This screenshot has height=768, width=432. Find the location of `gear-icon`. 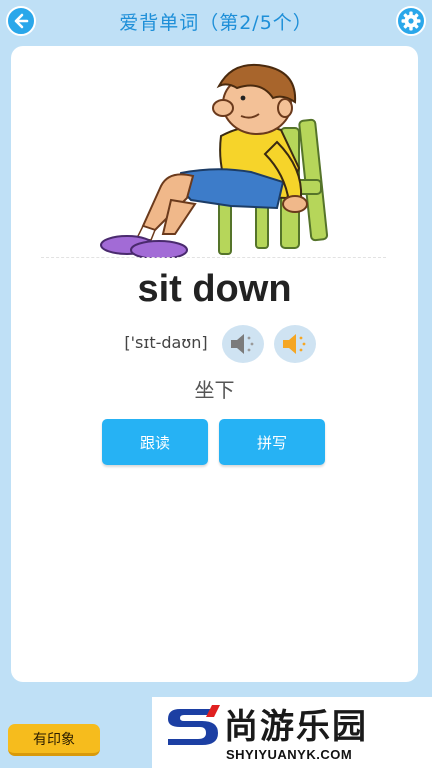

gear-icon is located at coordinates (411, 21).